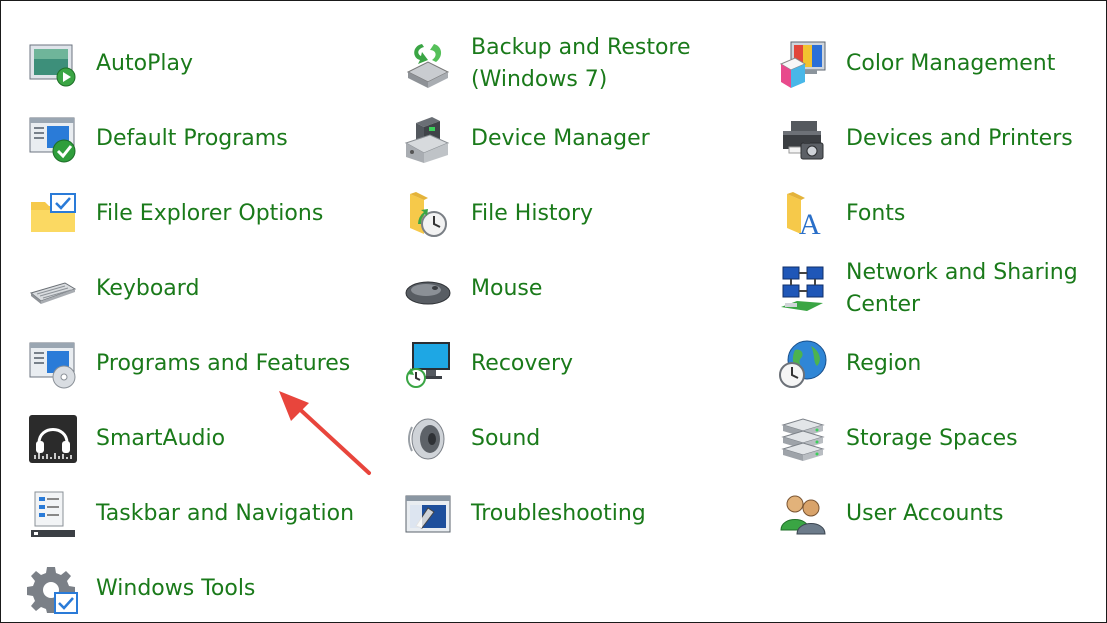 The width and height of the screenshot is (1107, 623). I want to click on item-network-sharing: Network and Sharing Center, so click(941, 288).